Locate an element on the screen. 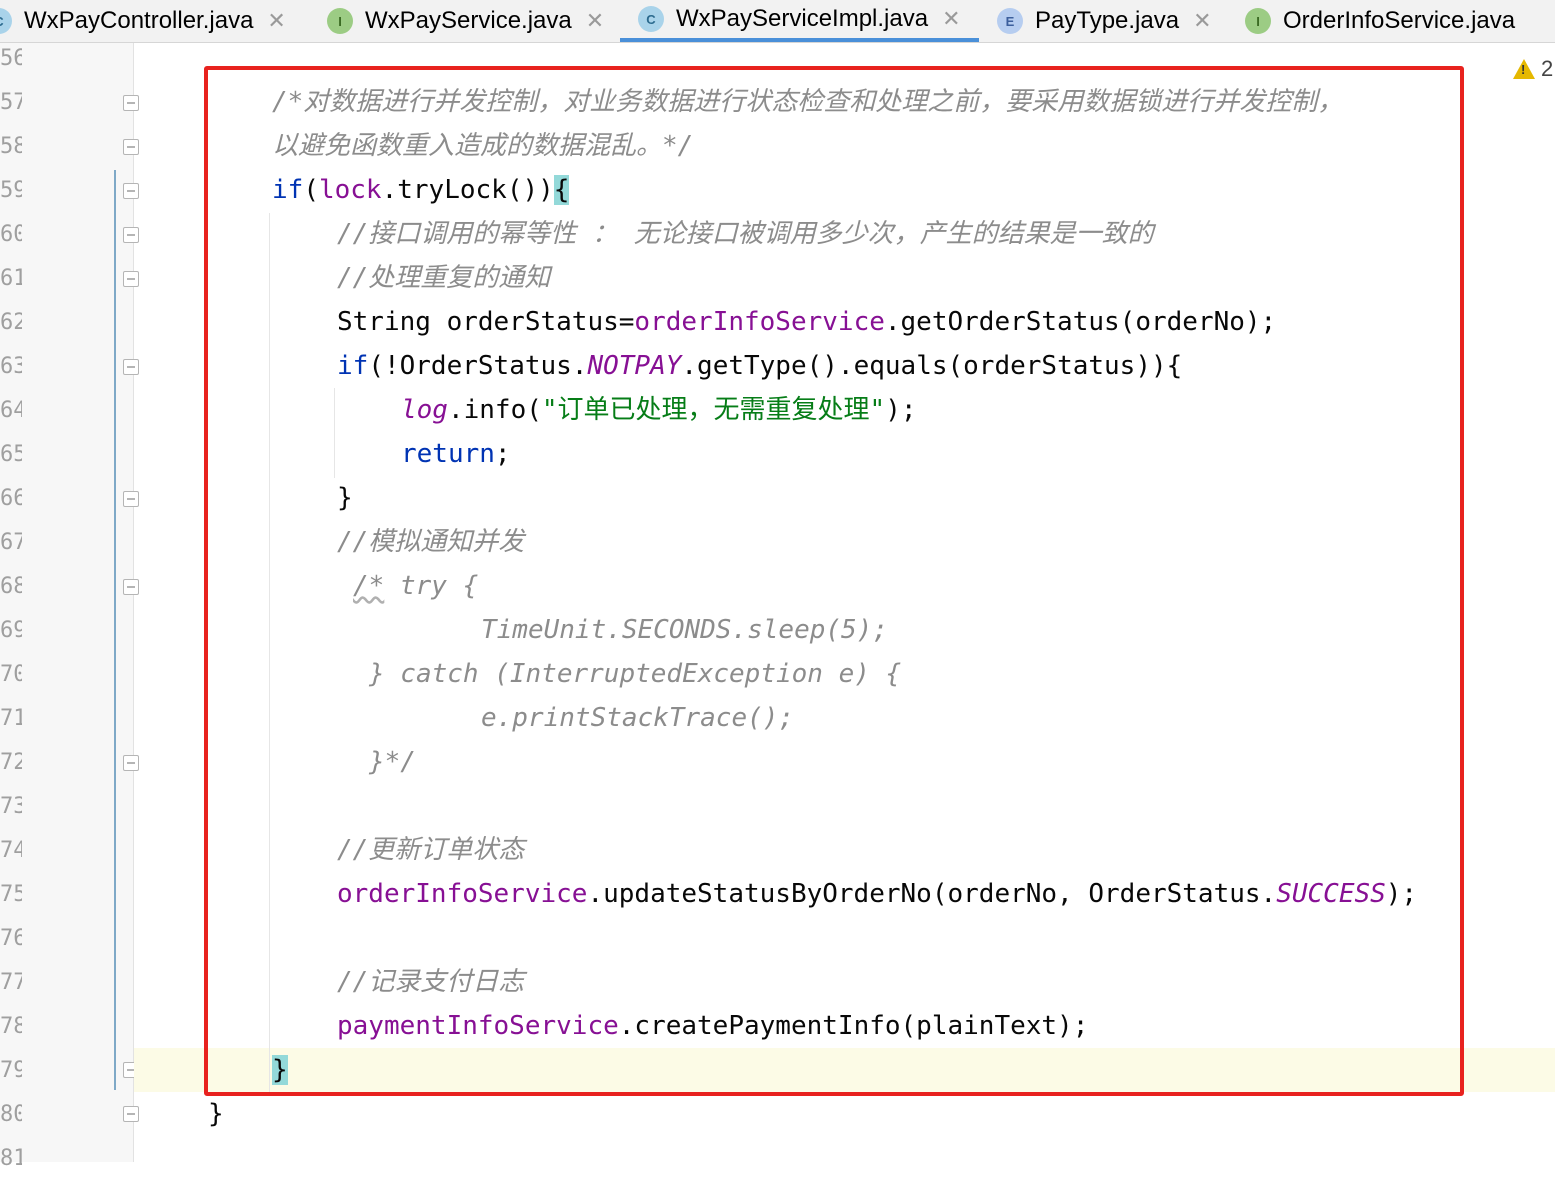  line-number: 80 is located at coordinates (11, 1115).